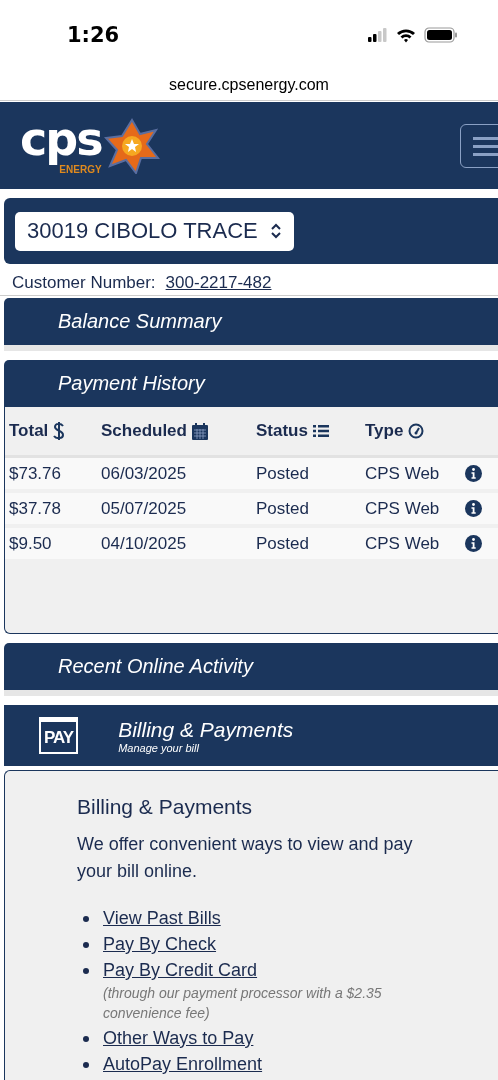 The height and width of the screenshot is (1080, 498). What do you see at coordinates (144, 508) in the screenshot?
I see `table-cell-text: 05/07/2025` at bounding box center [144, 508].